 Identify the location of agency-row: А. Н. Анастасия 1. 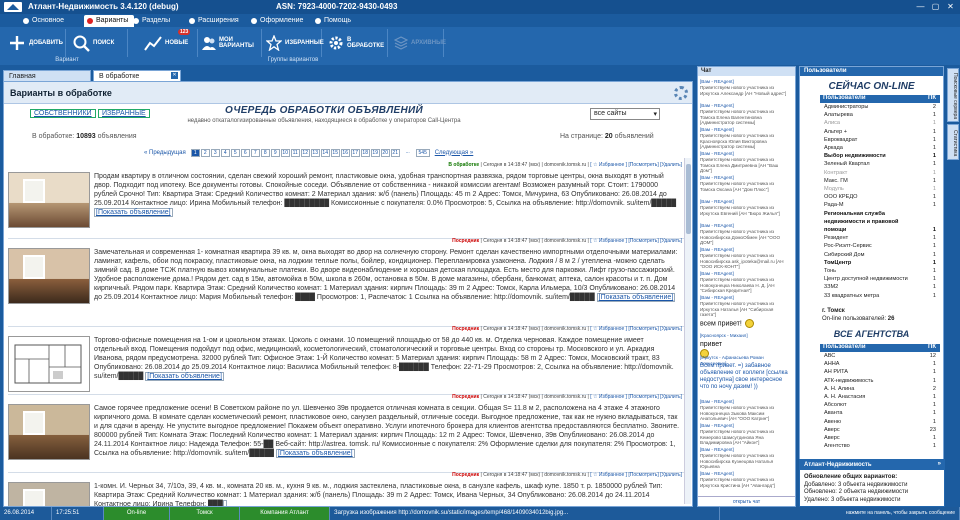
(880, 397).